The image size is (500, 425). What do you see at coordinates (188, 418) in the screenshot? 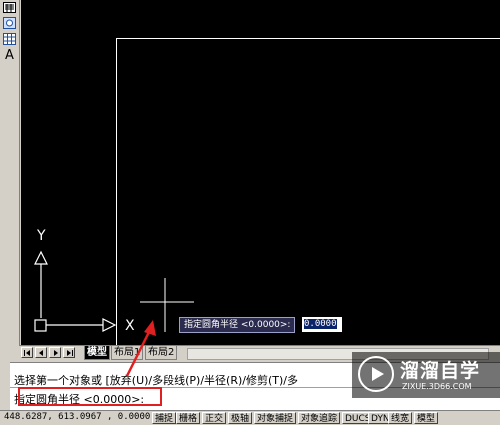
I see `grid-toggle: 栅格` at bounding box center [188, 418].